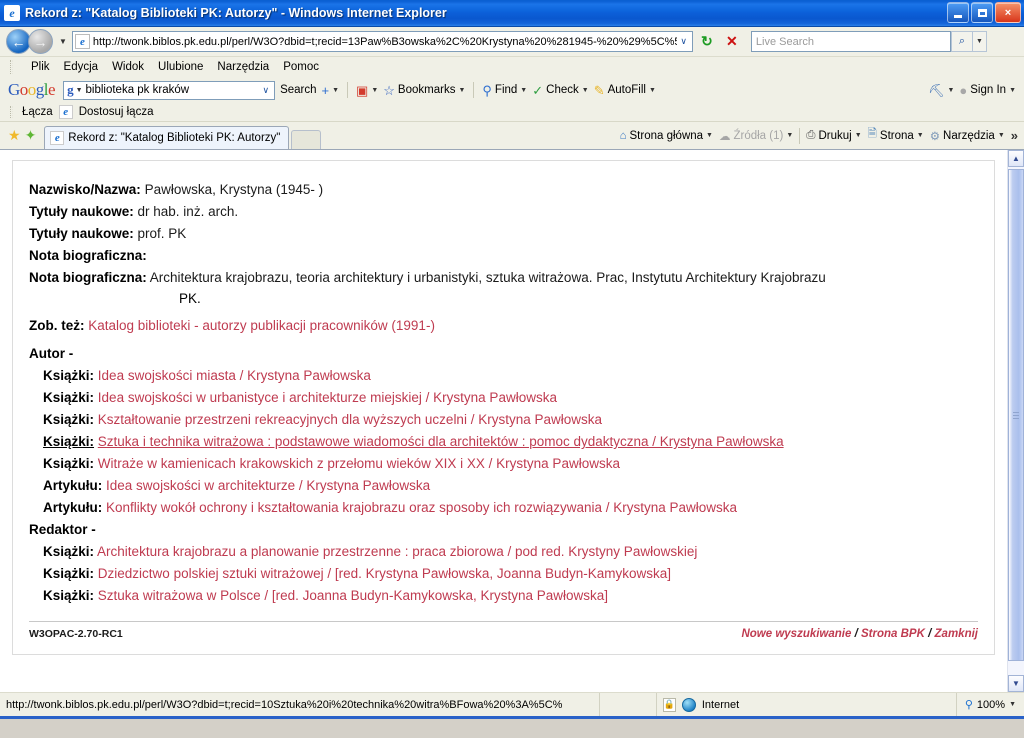 The height and width of the screenshot is (738, 1024). What do you see at coordinates (81, 67) in the screenshot?
I see `menu-item-edycja: Edycja` at bounding box center [81, 67].